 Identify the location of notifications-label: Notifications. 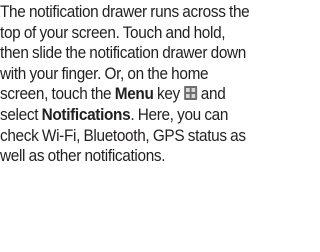
(86, 114).